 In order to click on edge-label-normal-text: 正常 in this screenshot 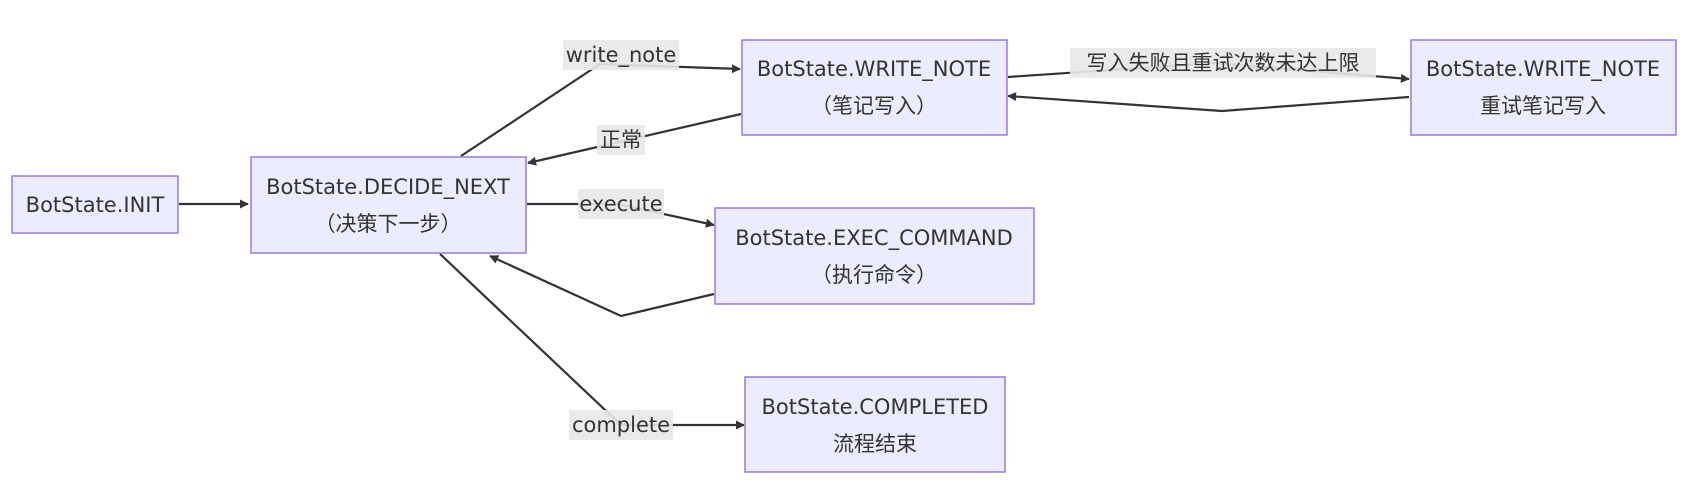, I will do `click(621, 140)`.